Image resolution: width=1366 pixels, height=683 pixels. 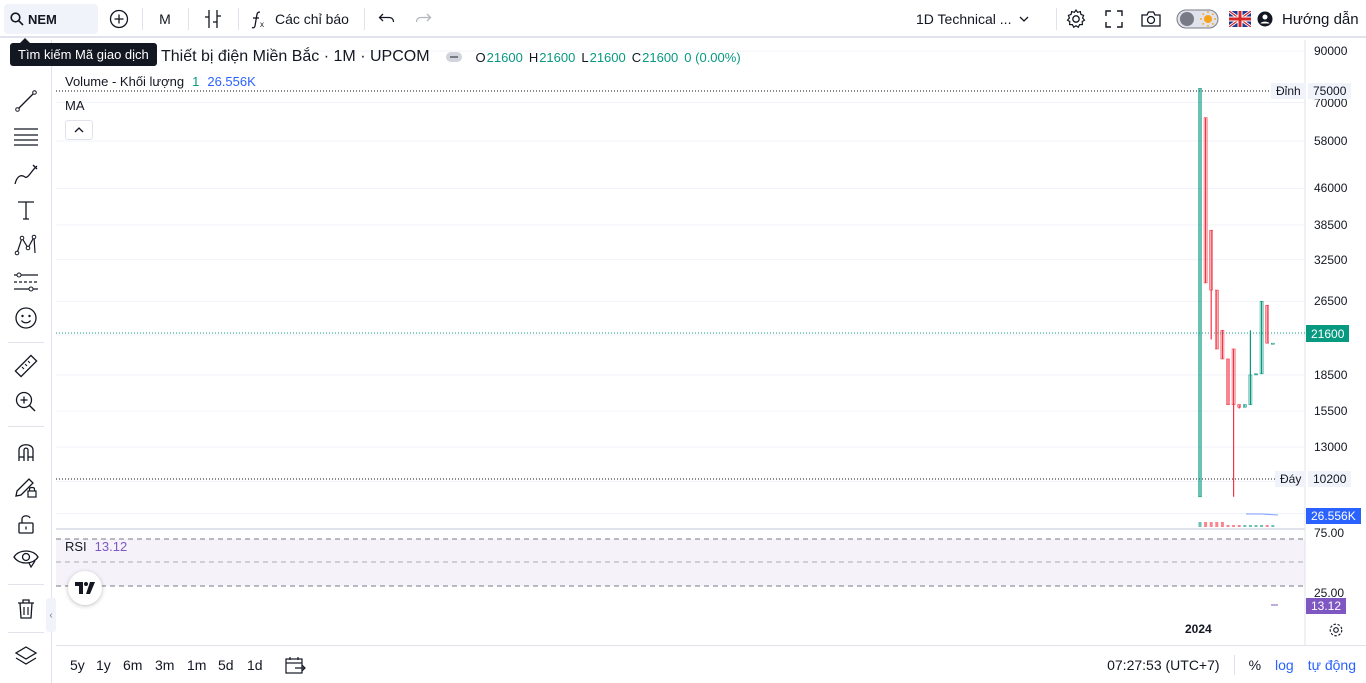 I want to click on volume-legend: Volume - Khối lượng 1 26.556K, so click(x=160, y=81).